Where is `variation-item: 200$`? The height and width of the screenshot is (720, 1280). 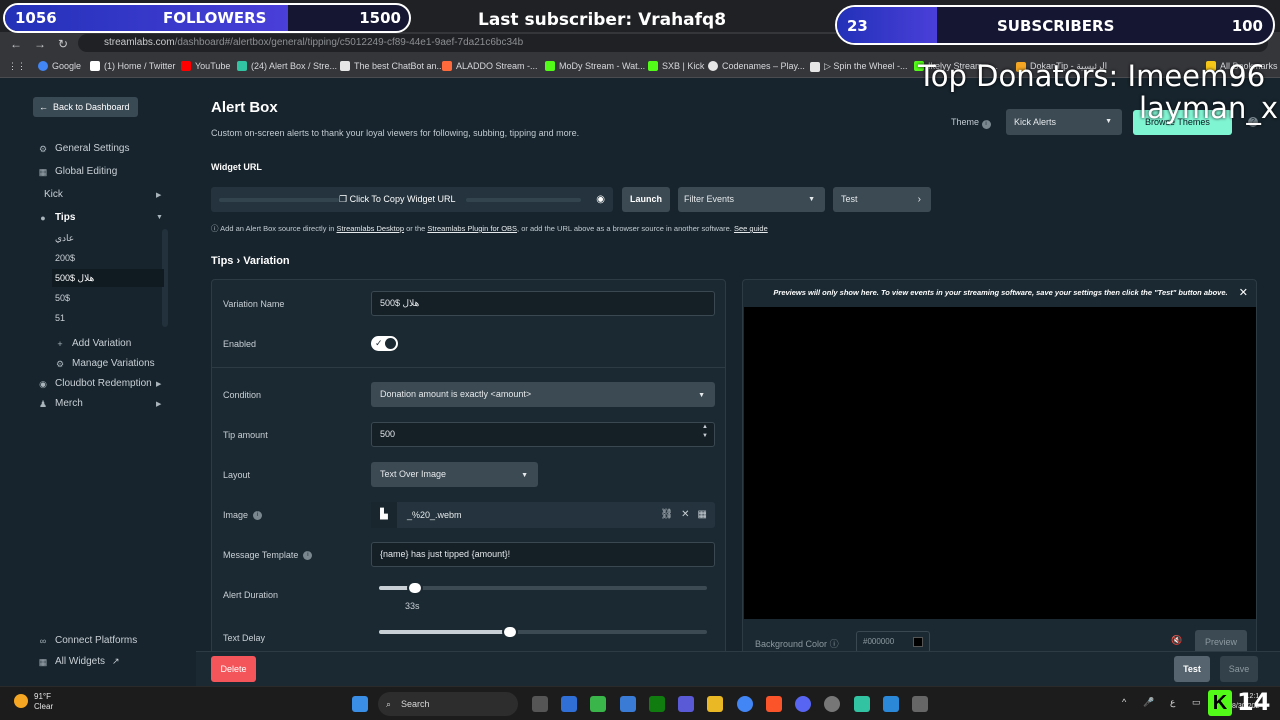
variation-item: 200$ is located at coordinates (108, 258).